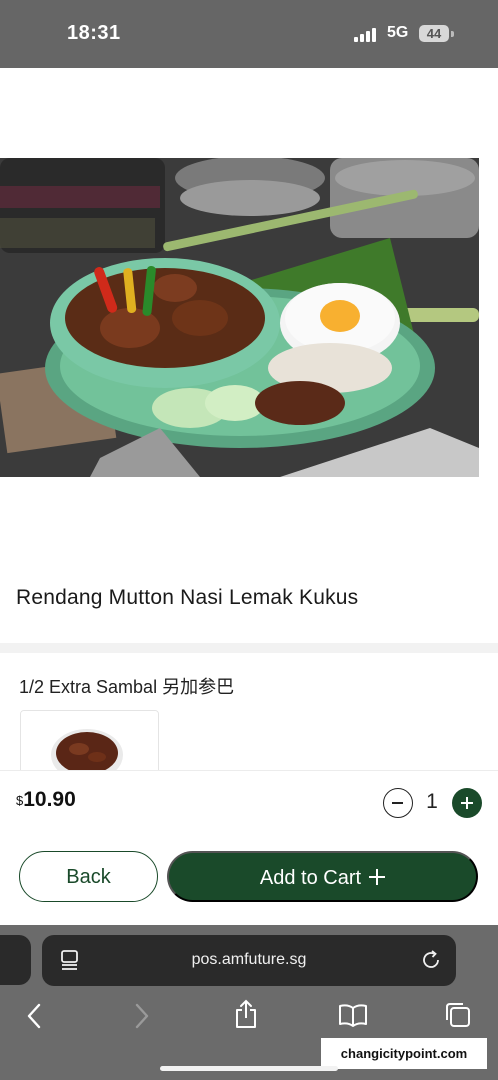 The width and height of the screenshot is (498, 1080). What do you see at coordinates (431, 960) in the screenshot?
I see `reload-icon` at bounding box center [431, 960].